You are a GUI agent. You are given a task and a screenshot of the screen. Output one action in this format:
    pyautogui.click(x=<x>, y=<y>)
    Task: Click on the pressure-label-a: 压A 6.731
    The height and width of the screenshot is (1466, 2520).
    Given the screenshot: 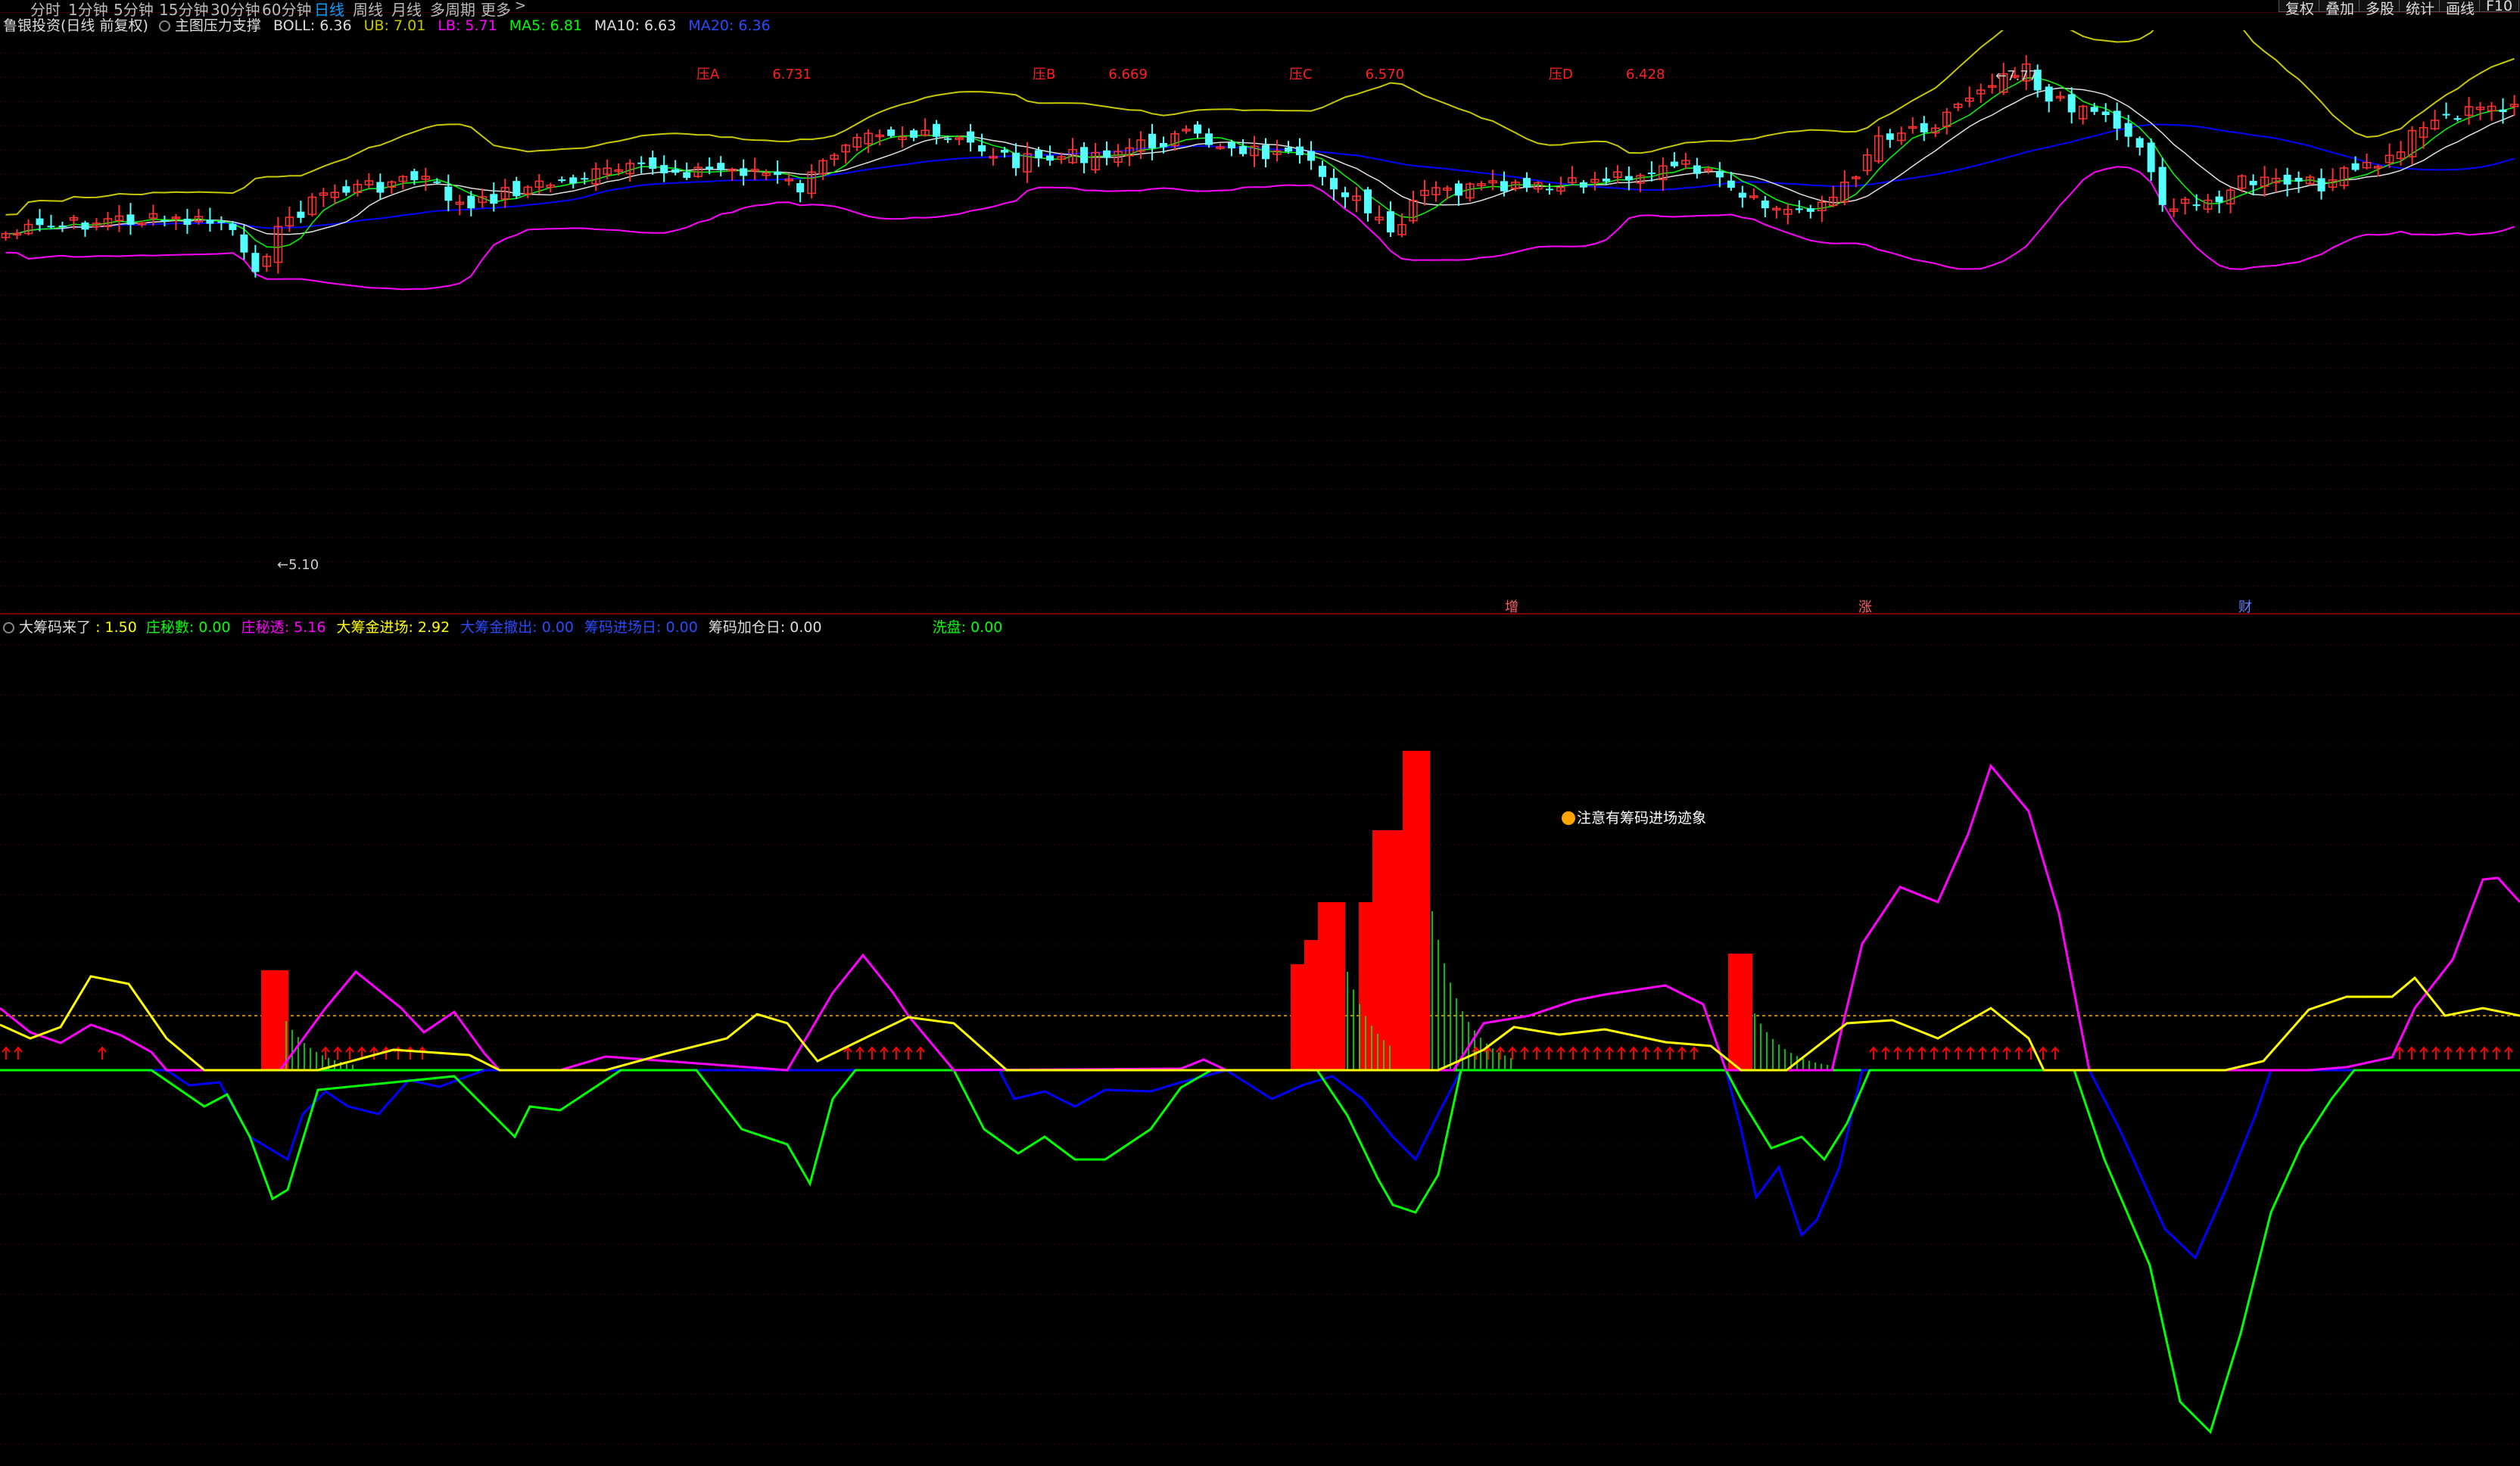 What is the action you would take?
    pyautogui.click(x=753, y=75)
    